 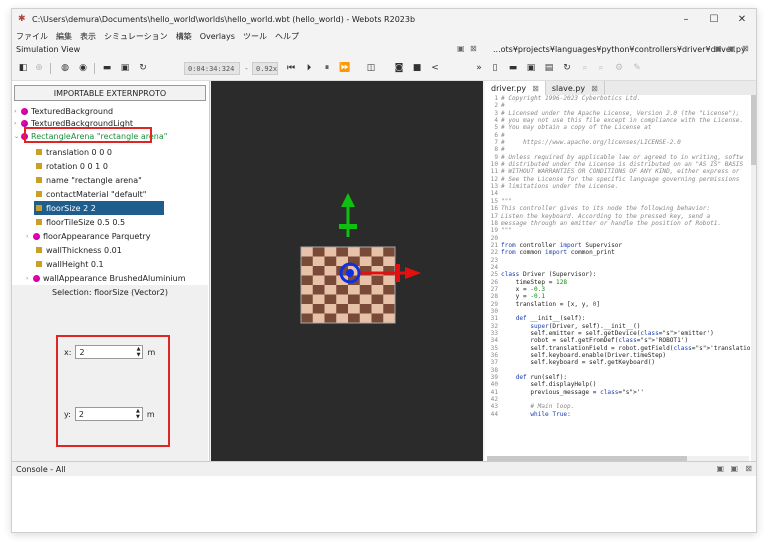 I want to click on tree-field-wall-thickness: wallThickness 0.01, so click(x=79, y=250).